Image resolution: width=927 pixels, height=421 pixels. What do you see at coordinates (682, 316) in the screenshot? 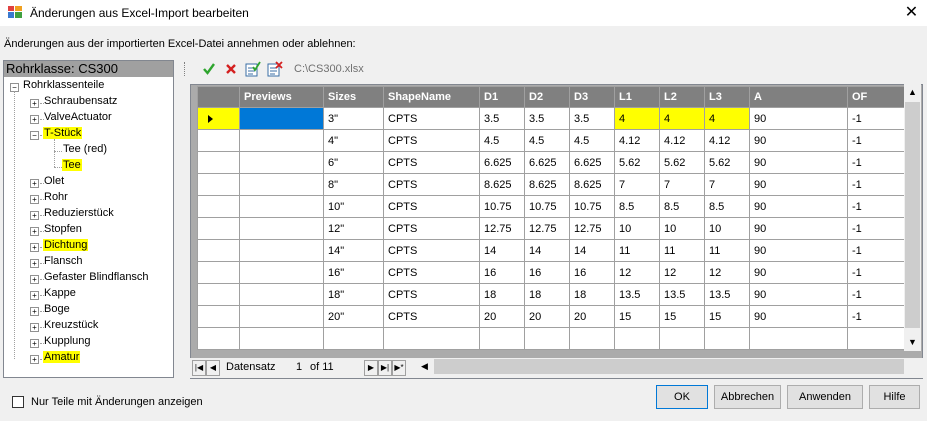
I see `table-cell: 15` at bounding box center [682, 316].